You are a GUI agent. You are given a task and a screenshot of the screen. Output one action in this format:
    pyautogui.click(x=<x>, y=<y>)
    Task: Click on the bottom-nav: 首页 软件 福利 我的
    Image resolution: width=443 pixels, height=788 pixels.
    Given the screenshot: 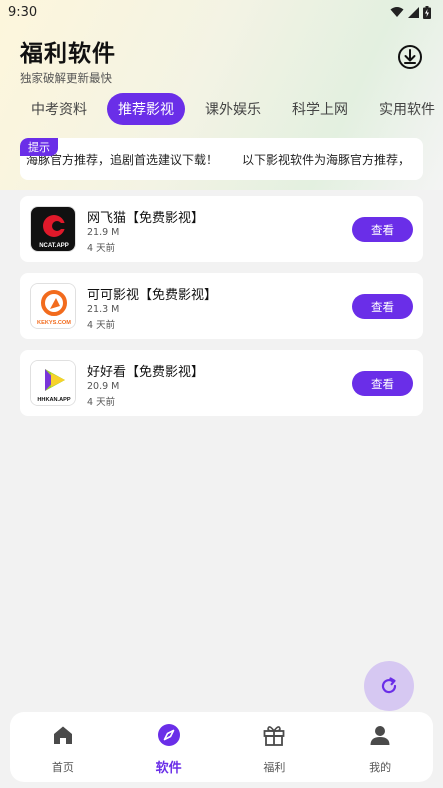 What is the action you would take?
    pyautogui.click(x=221, y=747)
    